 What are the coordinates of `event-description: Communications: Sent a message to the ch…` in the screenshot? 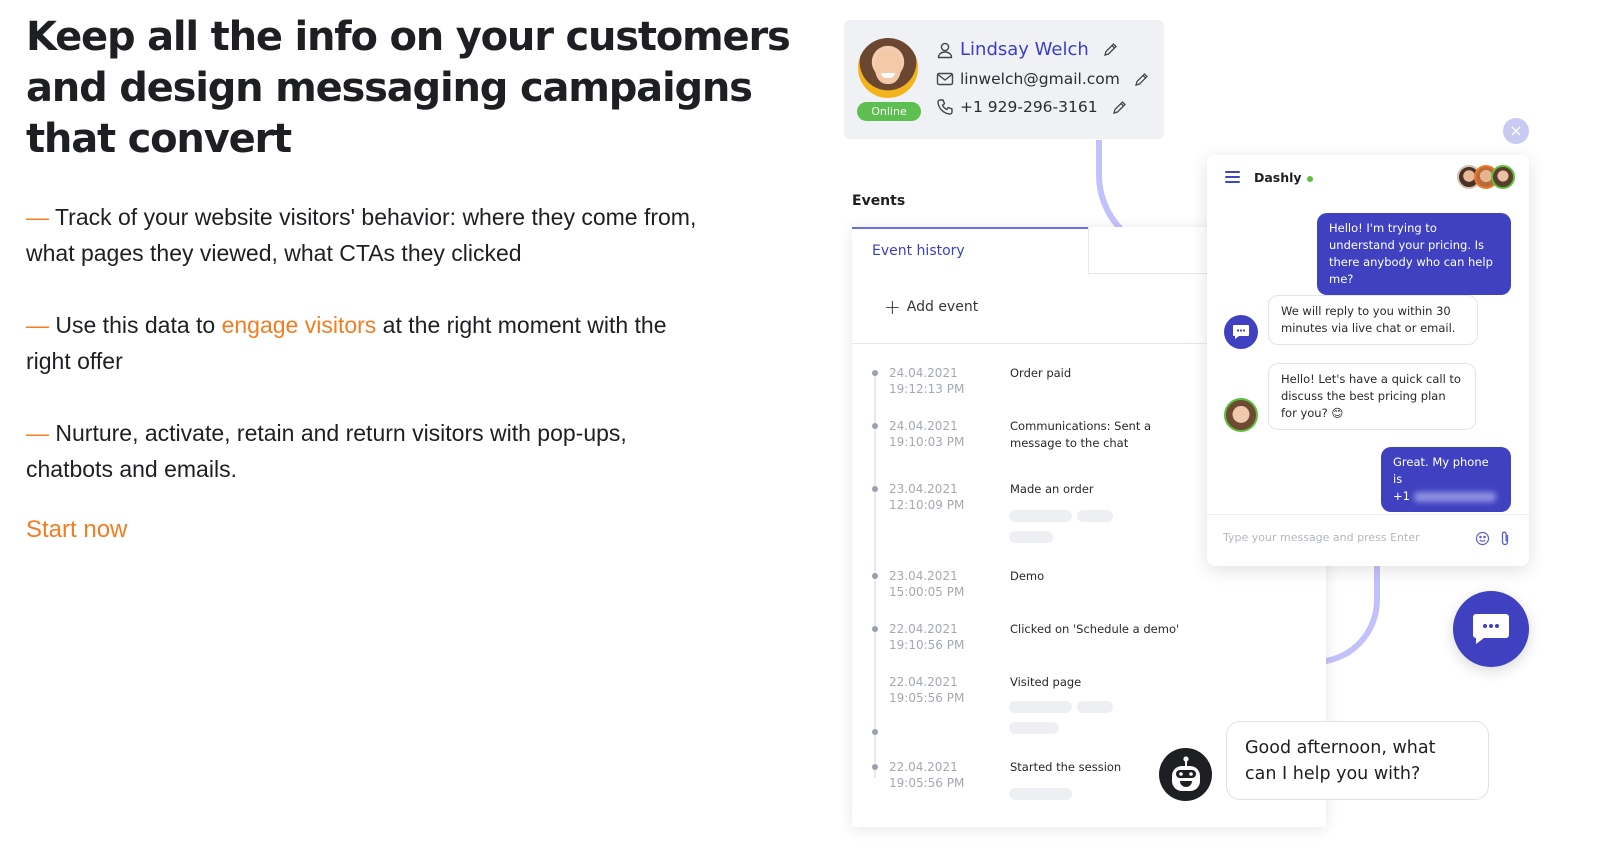 It's located at (1081, 434).